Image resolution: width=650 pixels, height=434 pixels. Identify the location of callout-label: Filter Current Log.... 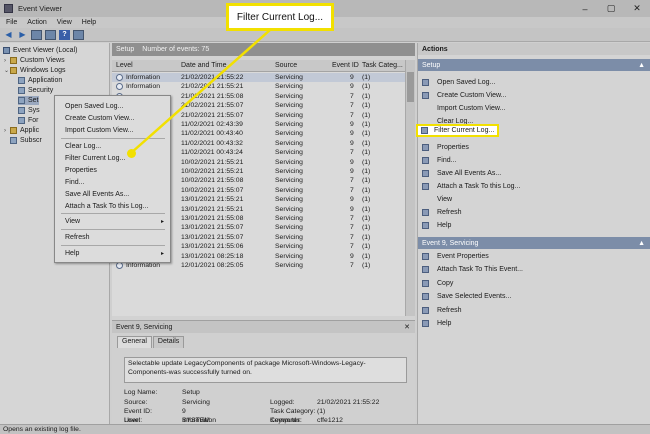
(280, 17).